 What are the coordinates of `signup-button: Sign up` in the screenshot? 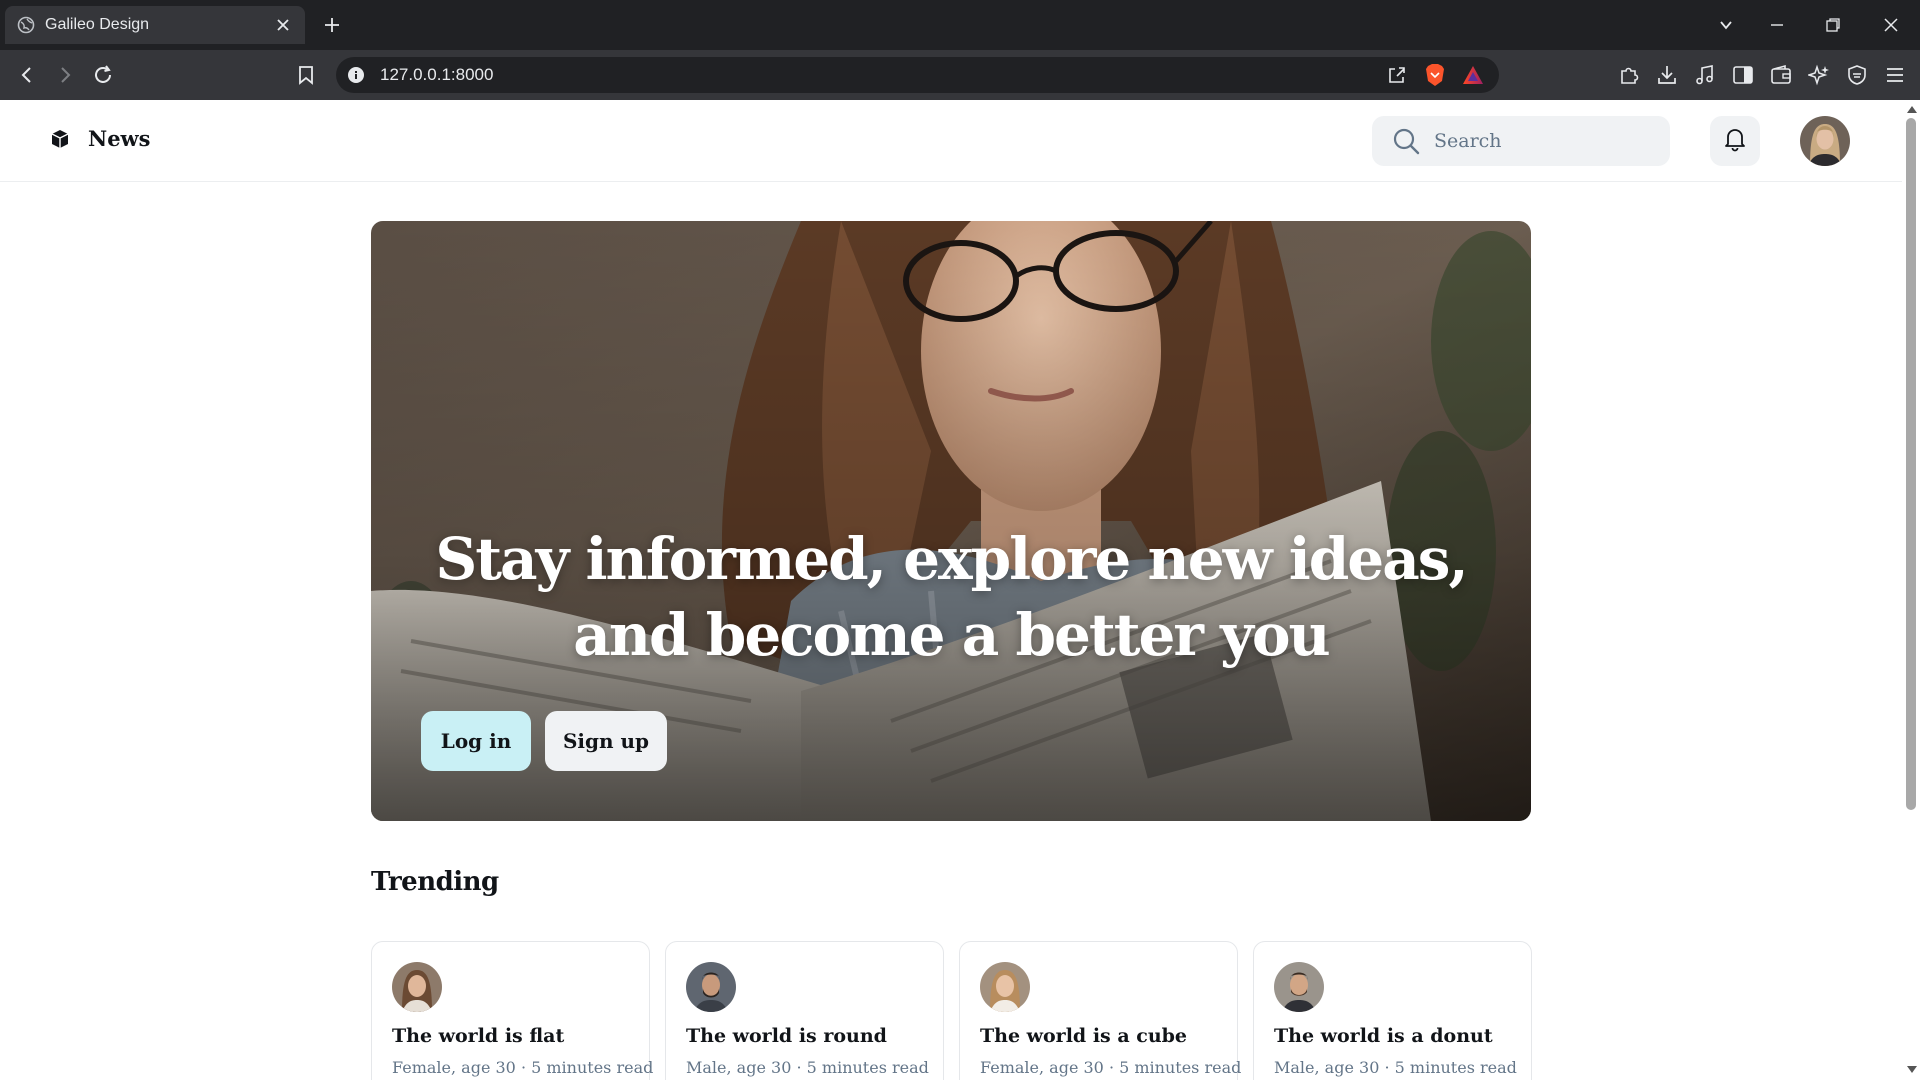 It's located at (606, 741).